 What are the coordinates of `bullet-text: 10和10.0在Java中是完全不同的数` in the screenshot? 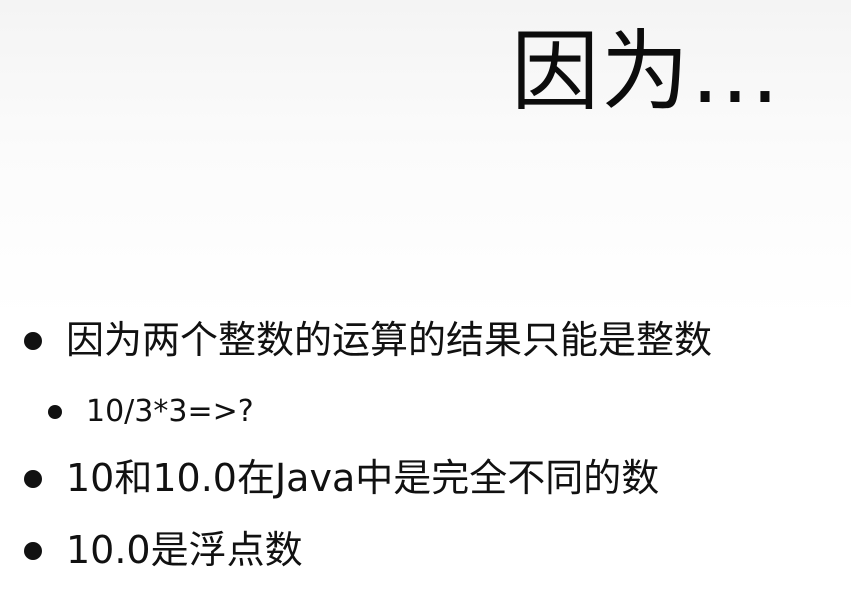 It's located at (363, 478).